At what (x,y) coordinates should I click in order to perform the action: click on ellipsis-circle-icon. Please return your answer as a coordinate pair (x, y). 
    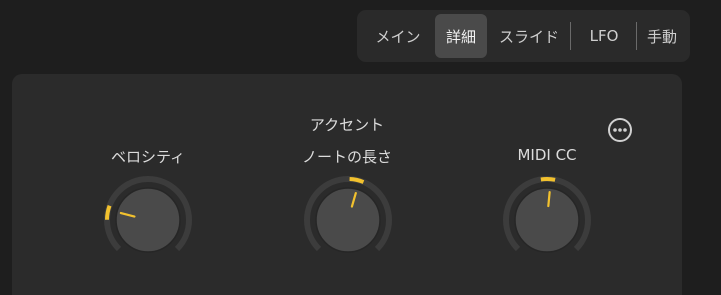
    Looking at the image, I should click on (620, 130).